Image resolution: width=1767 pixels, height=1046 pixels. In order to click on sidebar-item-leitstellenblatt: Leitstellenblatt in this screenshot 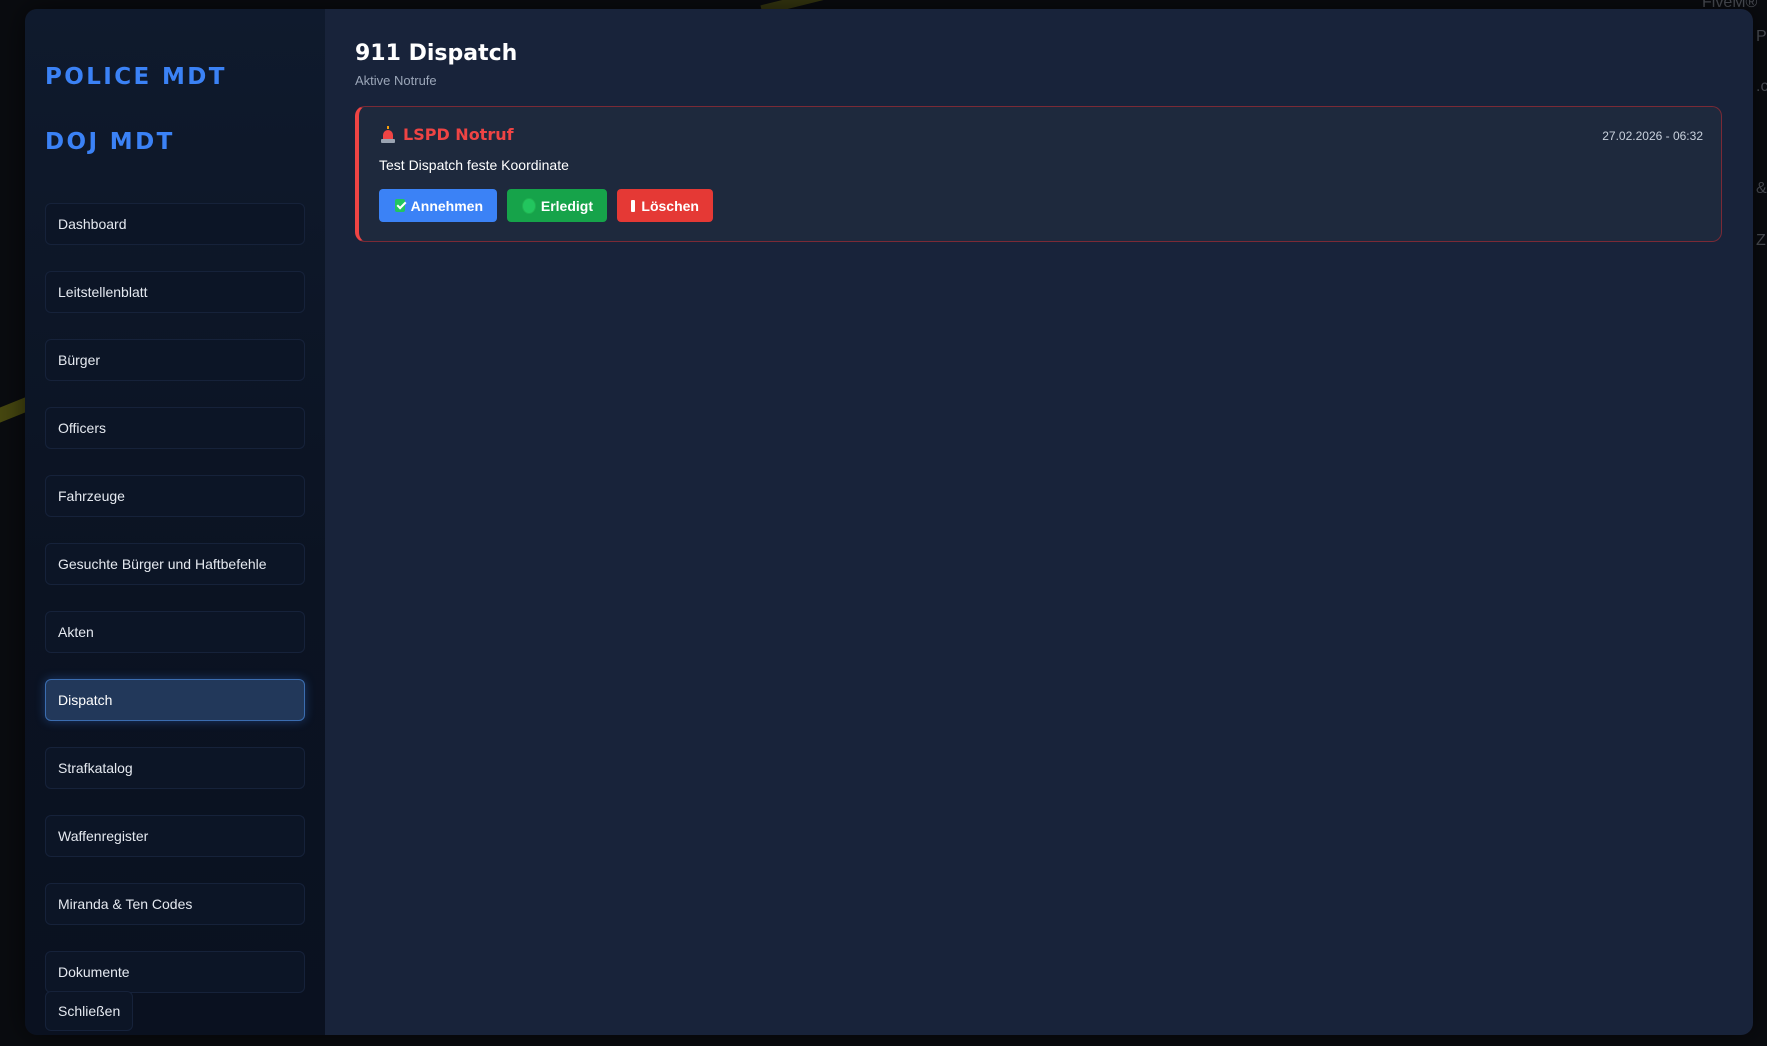, I will do `click(175, 292)`.